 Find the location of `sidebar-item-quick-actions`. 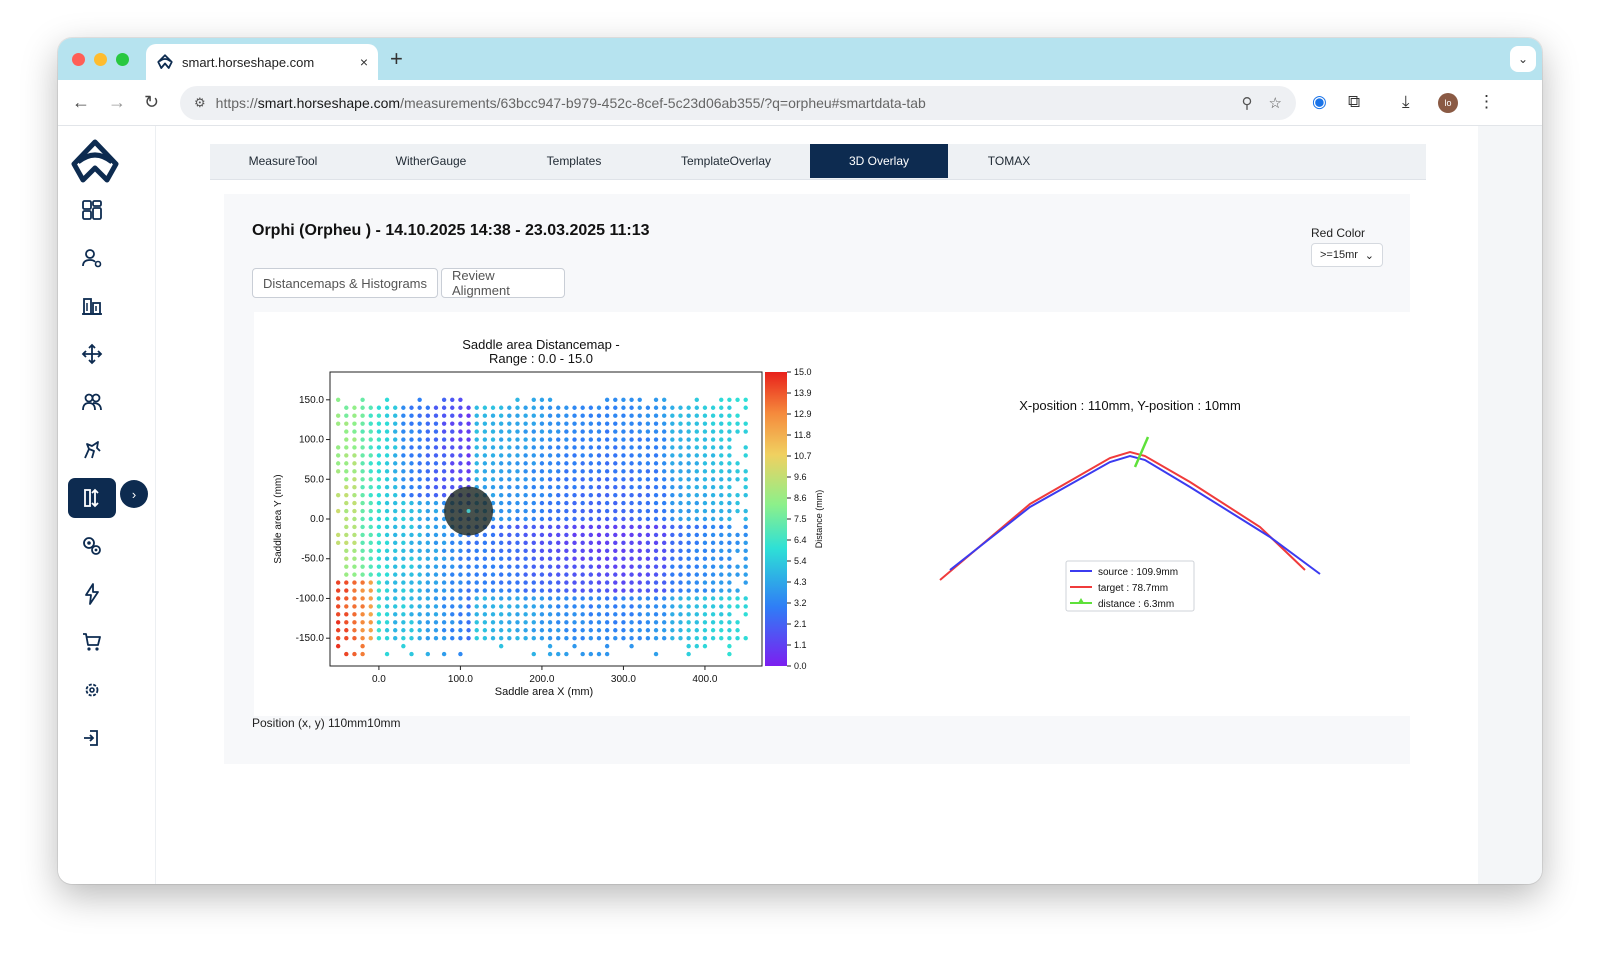

sidebar-item-quick-actions is located at coordinates (92, 594).